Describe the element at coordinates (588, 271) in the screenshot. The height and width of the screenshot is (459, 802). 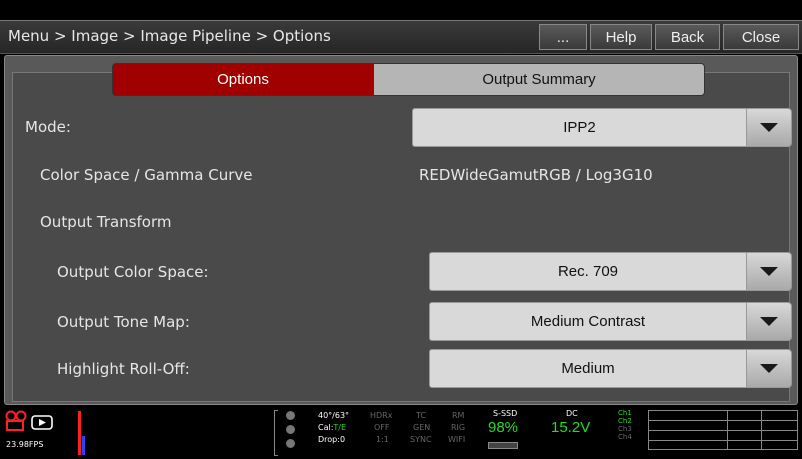
I see `output-color-space-dropdown: Rec. 709` at that location.